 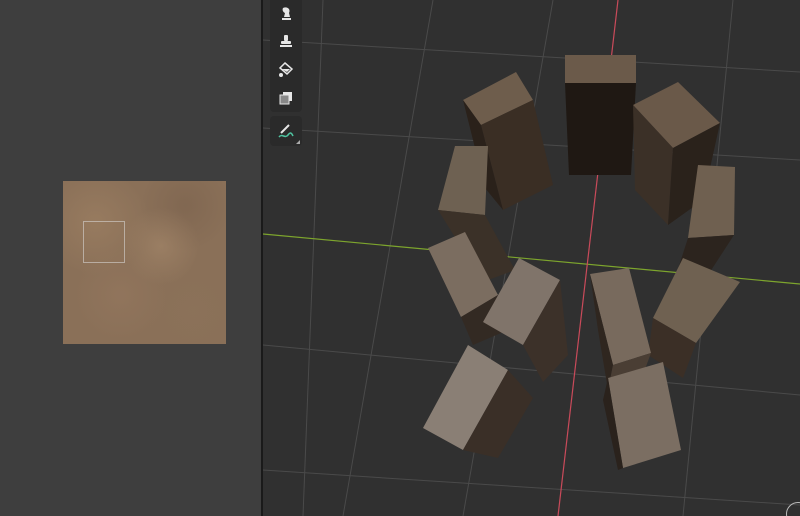 I want to click on mask-tool-button, so click(x=286, y=98).